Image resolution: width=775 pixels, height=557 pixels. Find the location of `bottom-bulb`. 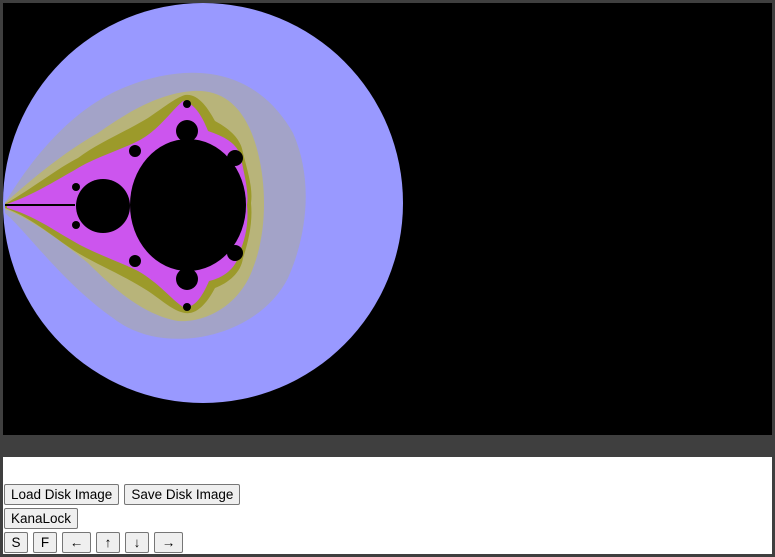

bottom-bulb is located at coordinates (187, 279).